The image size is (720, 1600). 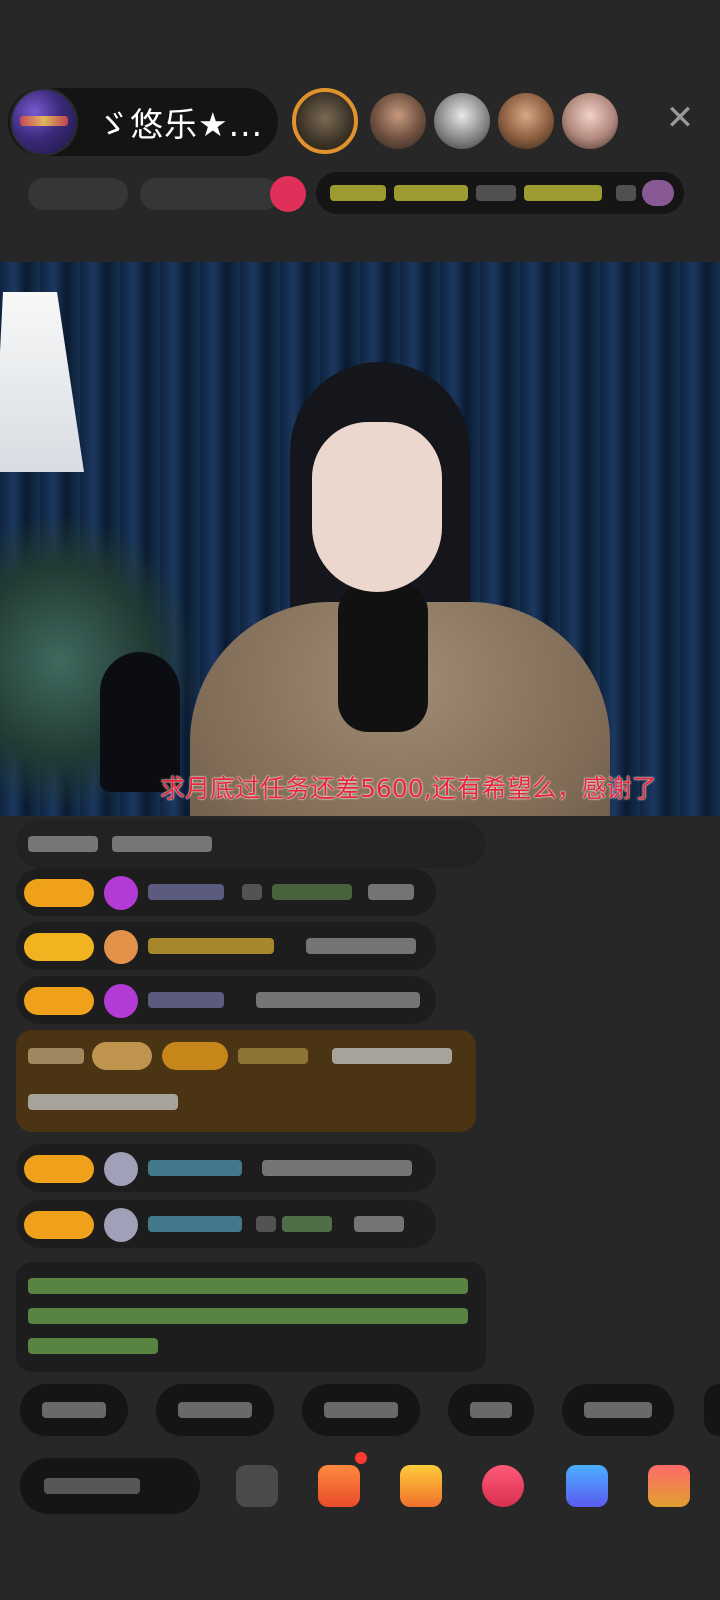 I want to click on fan-avatar, so click(x=121, y=947).